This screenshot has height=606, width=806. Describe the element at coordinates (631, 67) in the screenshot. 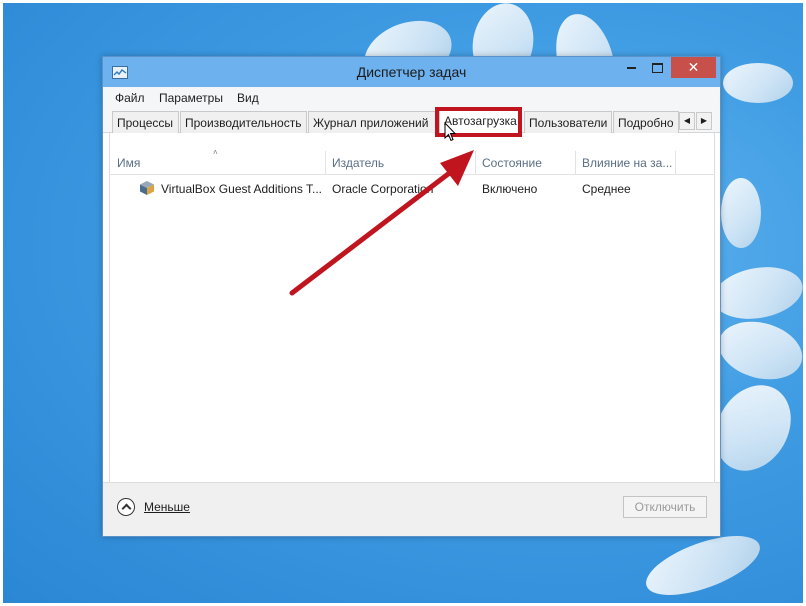

I see `minimize-button` at that location.